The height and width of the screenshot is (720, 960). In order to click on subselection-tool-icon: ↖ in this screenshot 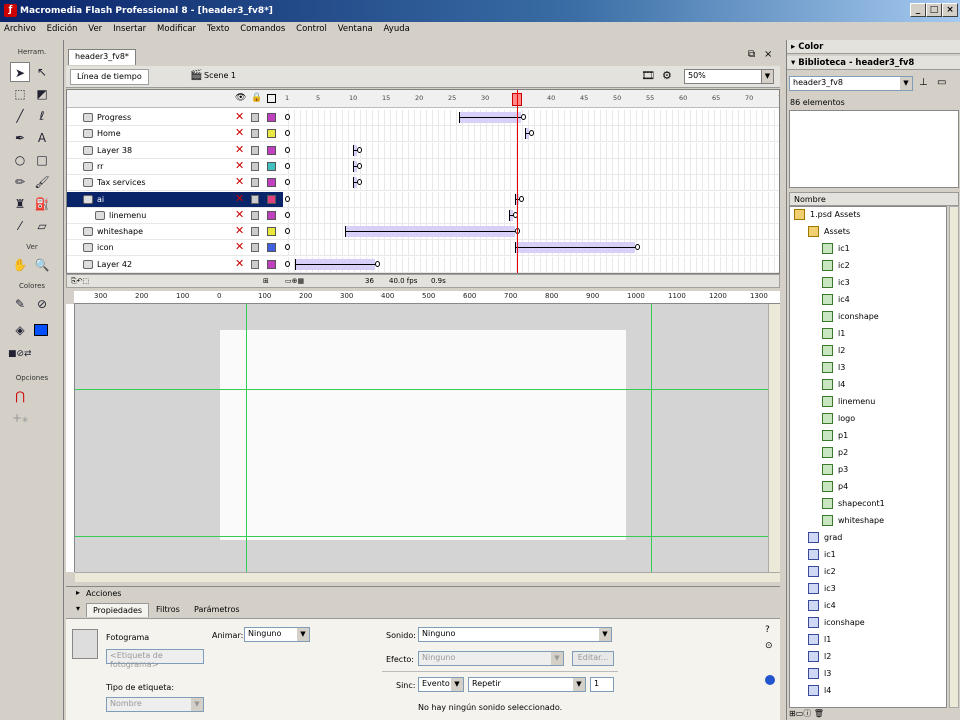, I will do `click(42, 72)`.